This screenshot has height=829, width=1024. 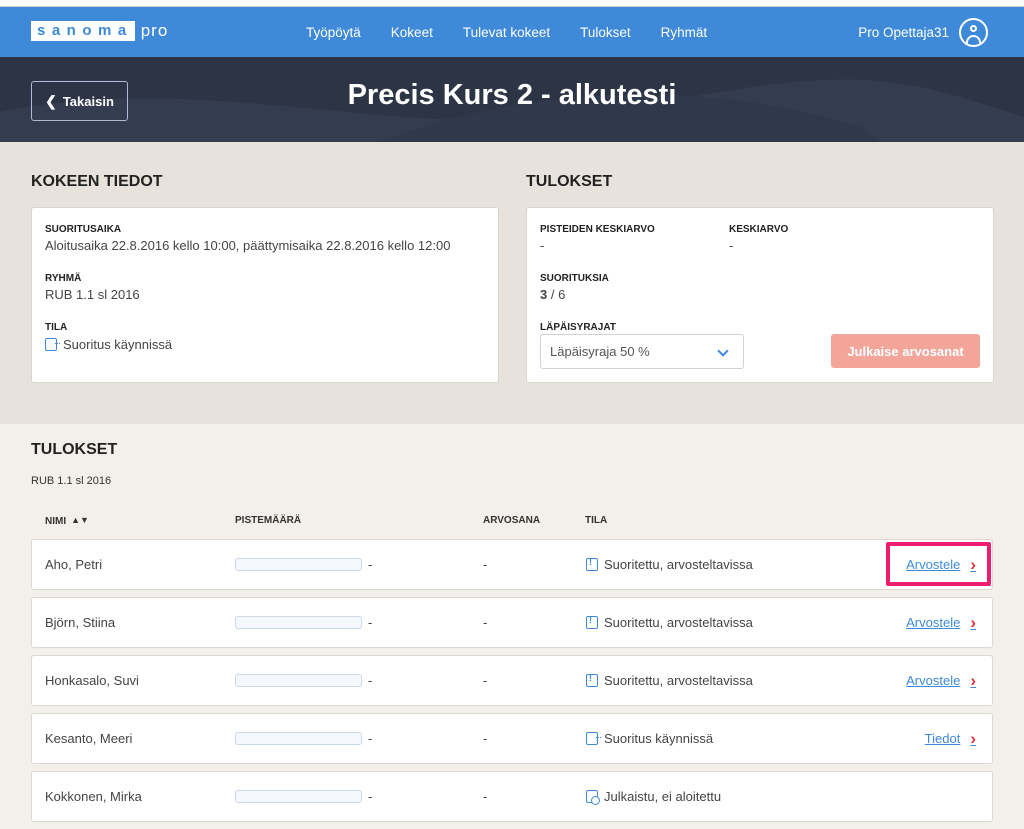 What do you see at coordinates (723, 351) in the screenshot?
I see `chevron-down-icon` at bounding box center [723, 351].